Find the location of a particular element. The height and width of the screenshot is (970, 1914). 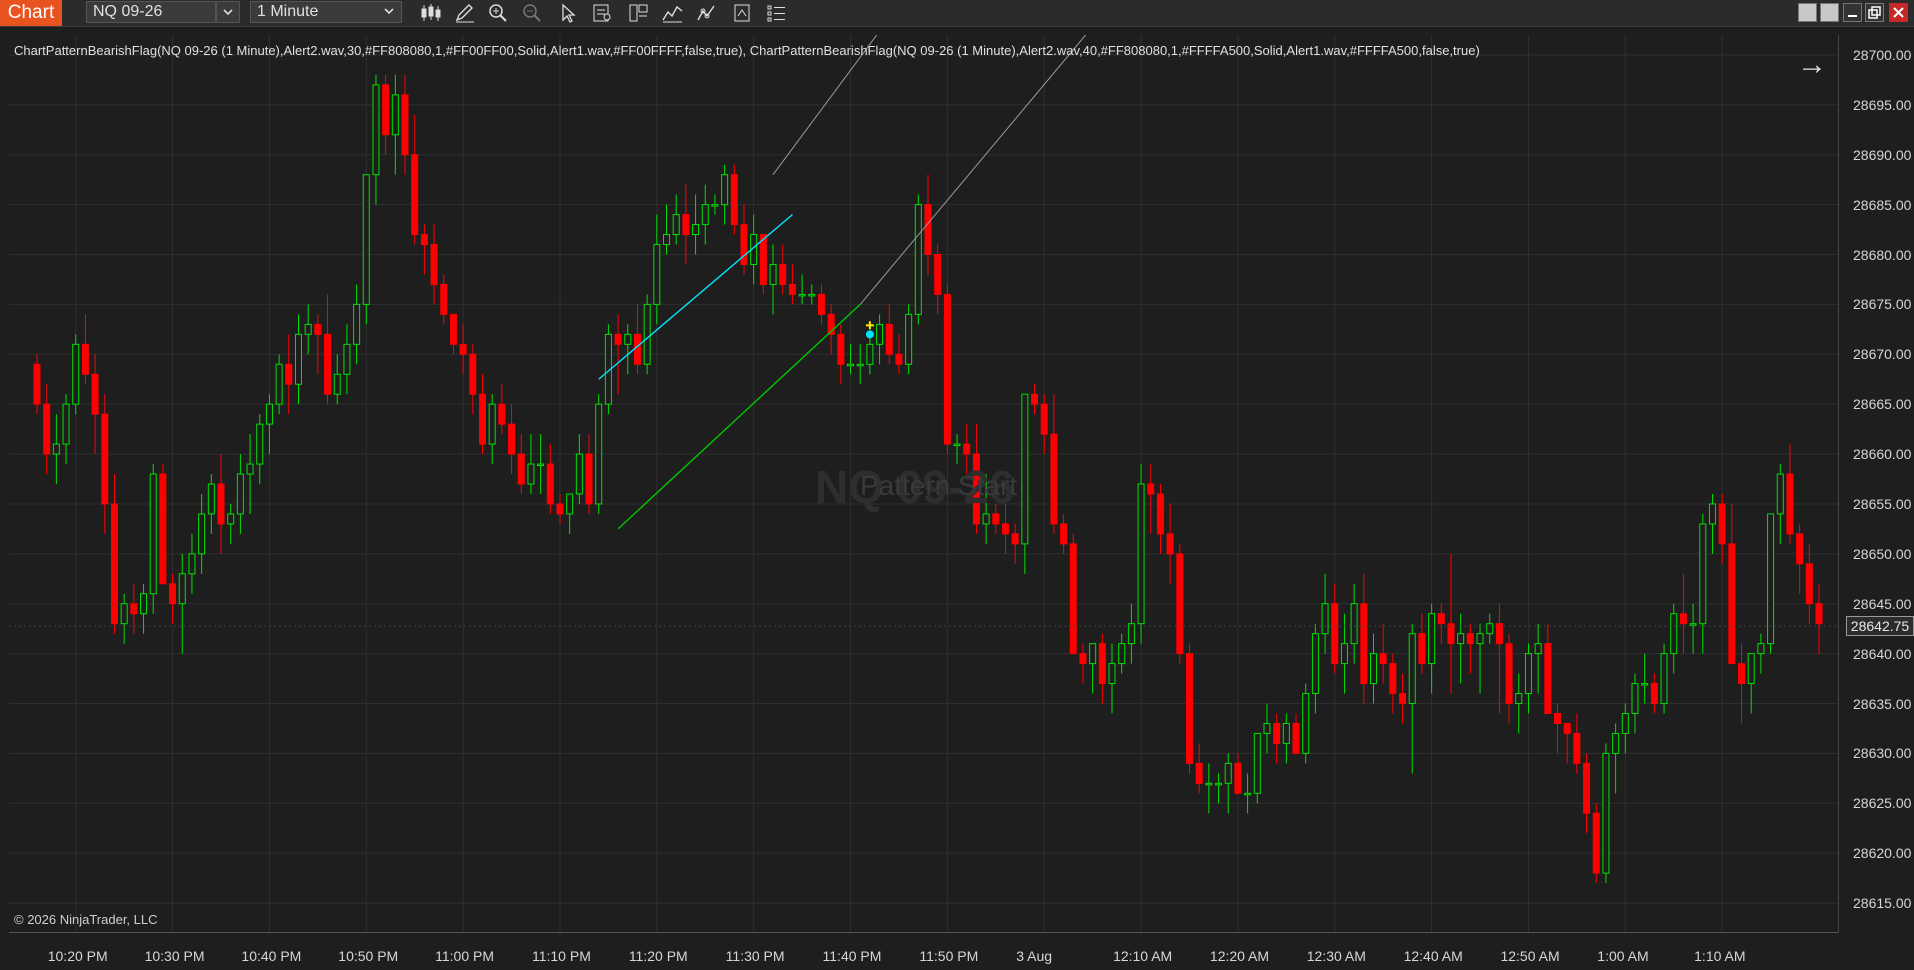

close-button is located at coordinates (1898, 12).